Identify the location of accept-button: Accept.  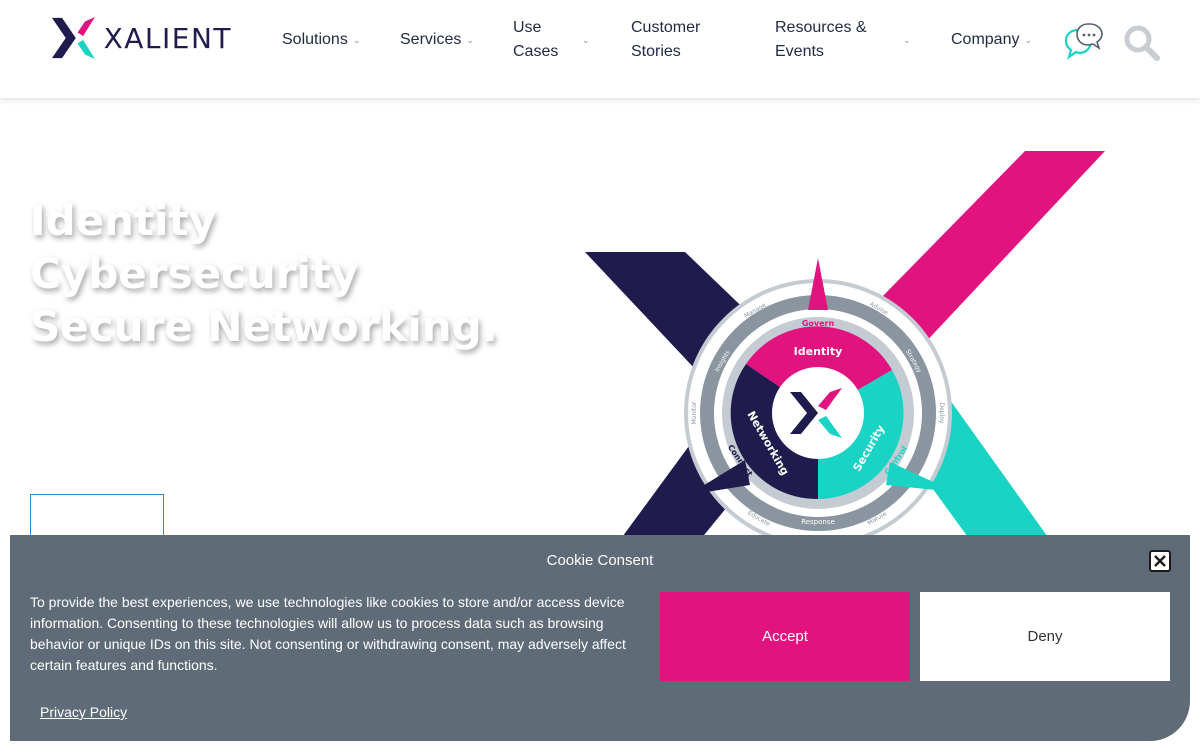
(785, 636).